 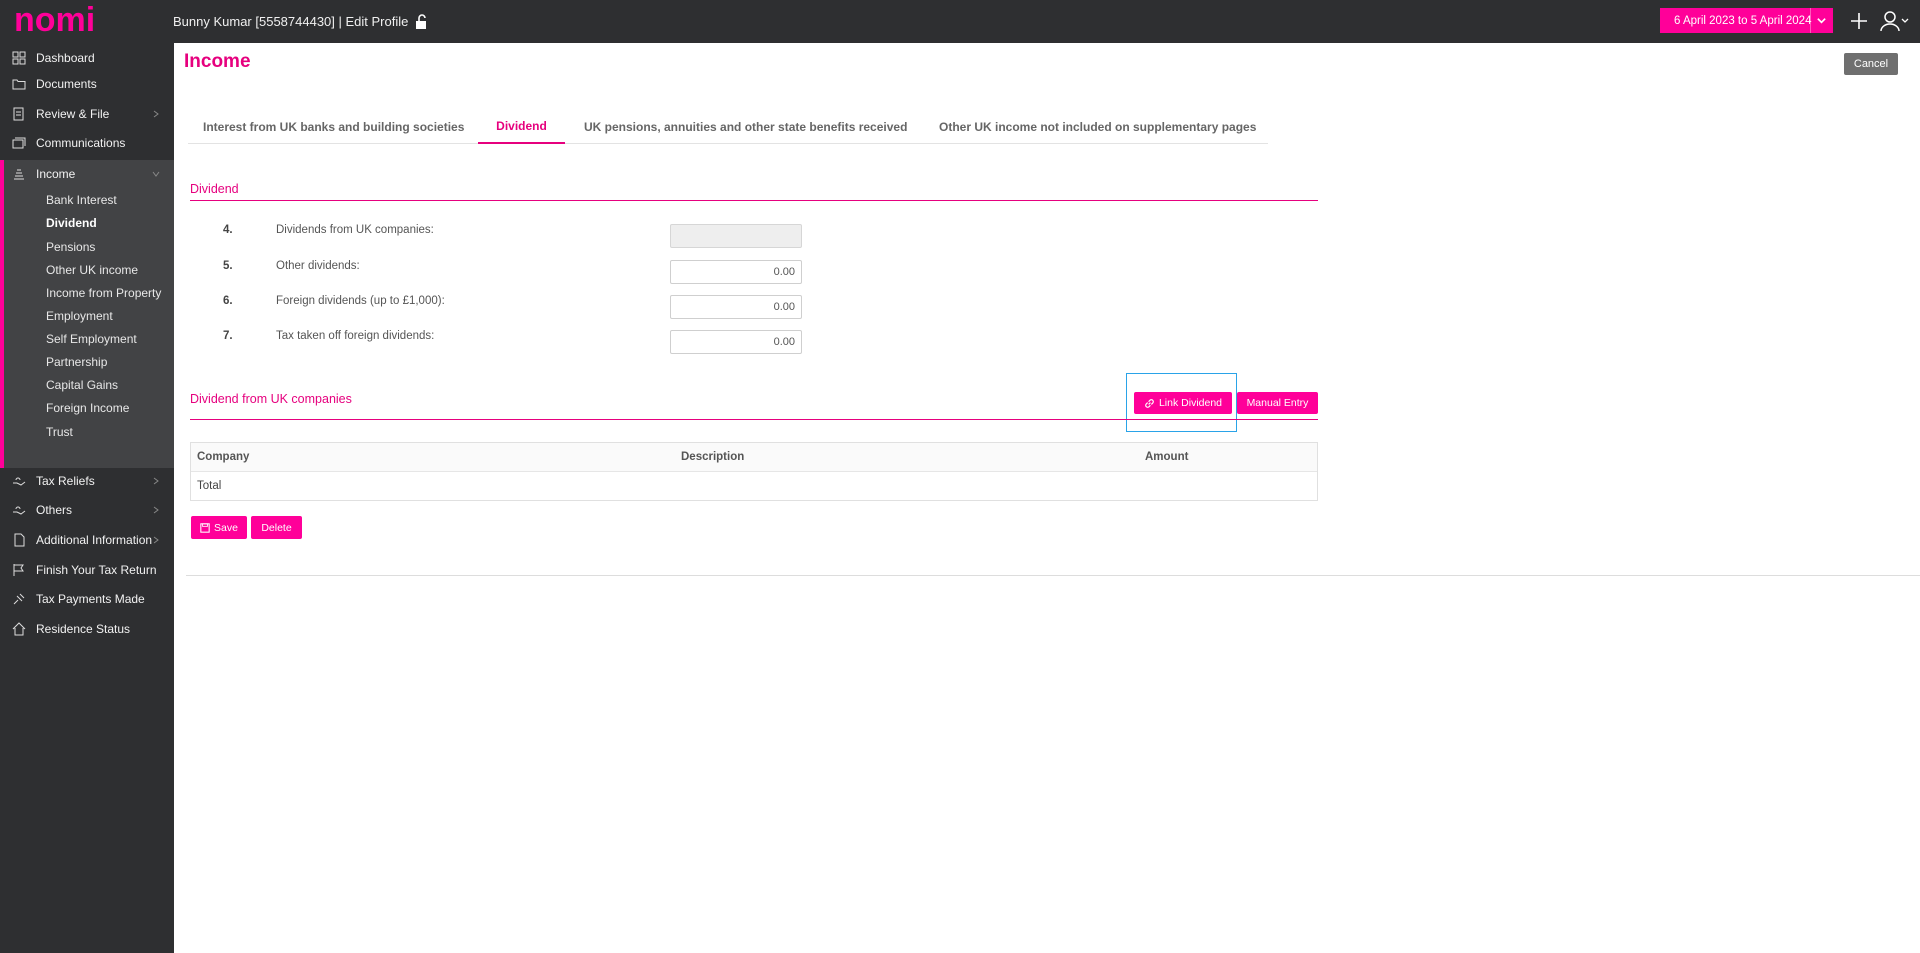 What do you see at coordinates (87, 174) in the screenshot?
I see `sidebar-item-income: Income` at bounding box center [87, 174].